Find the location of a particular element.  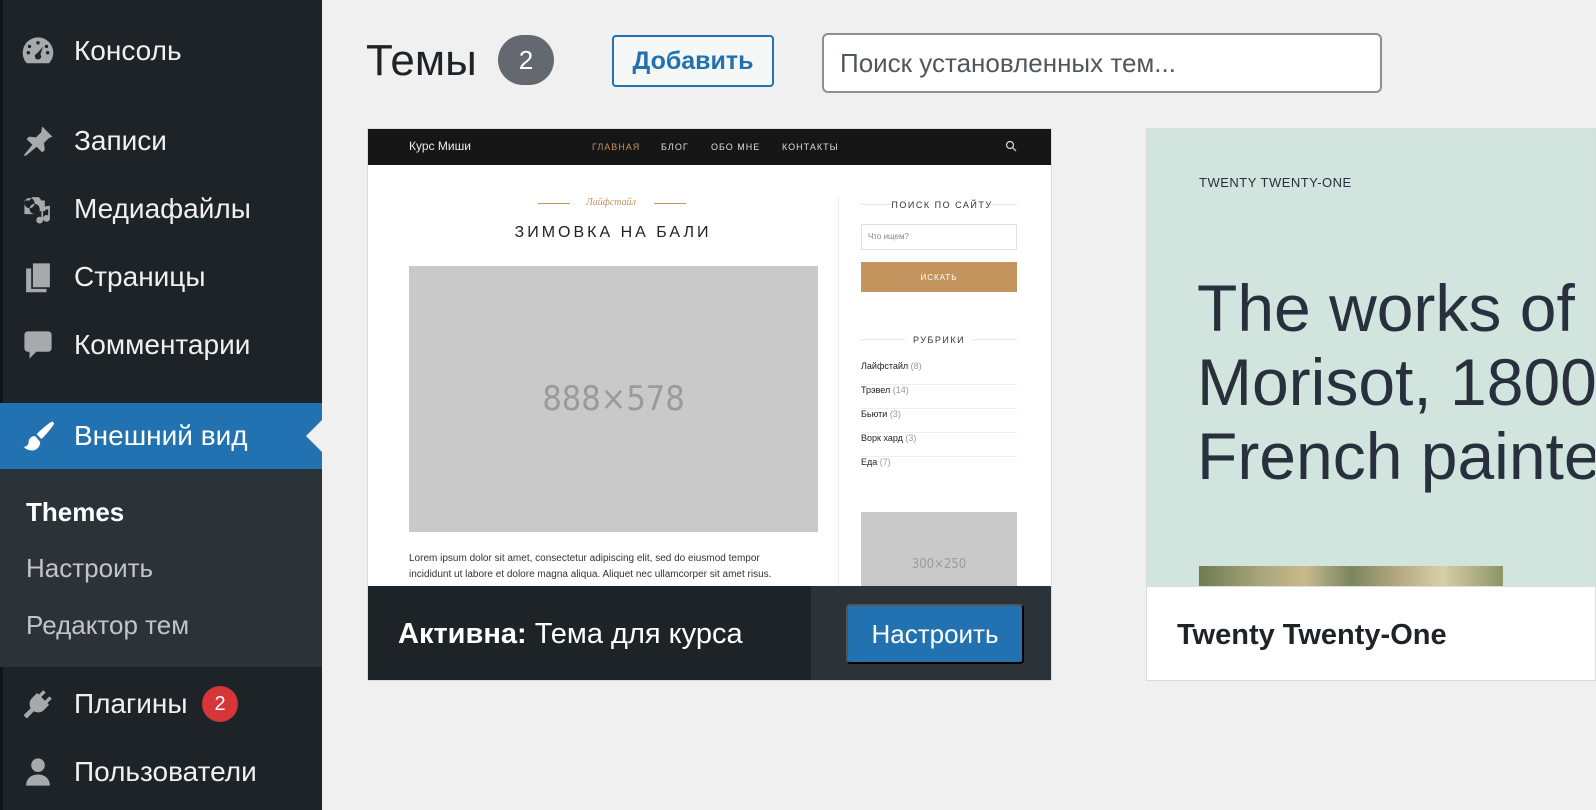

menu-item-comments: Комментарии is located at coordinates (161, 345).